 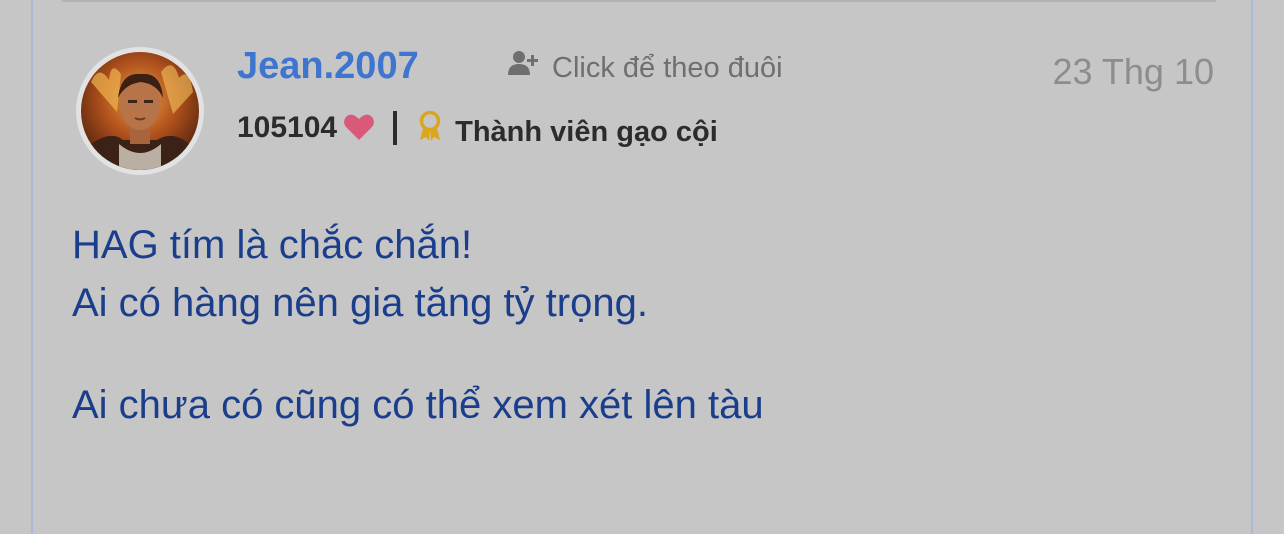 I want to click on award-ribbon-icon, so click(x=430, y=128).